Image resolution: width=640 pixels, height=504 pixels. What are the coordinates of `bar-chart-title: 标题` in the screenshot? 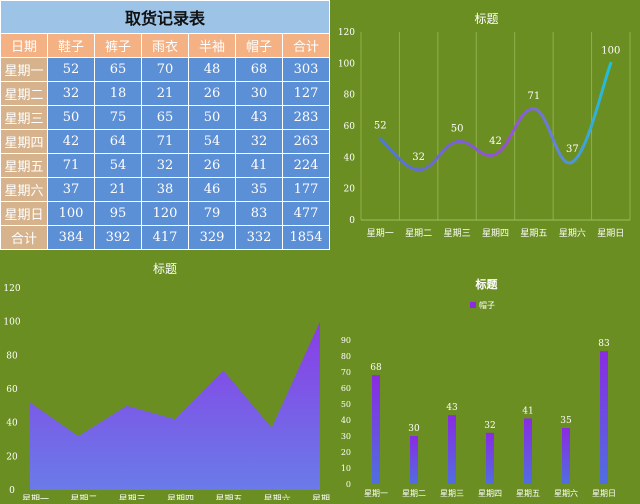 It's located at (486, 284).